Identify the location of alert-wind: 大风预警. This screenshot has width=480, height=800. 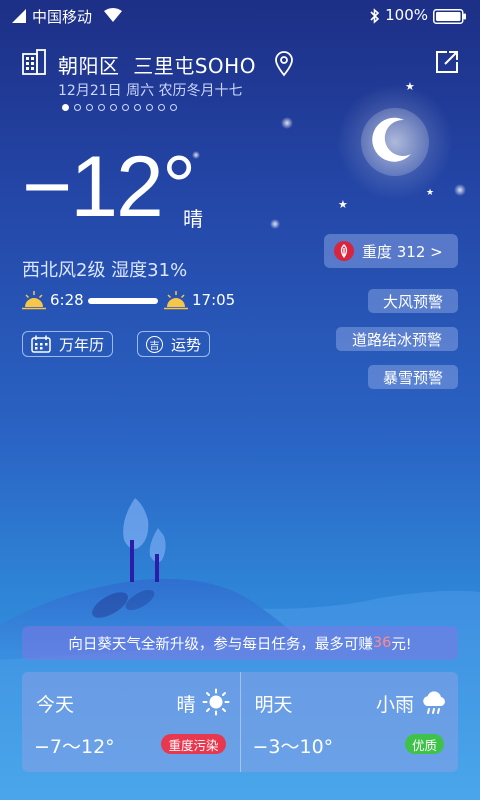
(413, 301).